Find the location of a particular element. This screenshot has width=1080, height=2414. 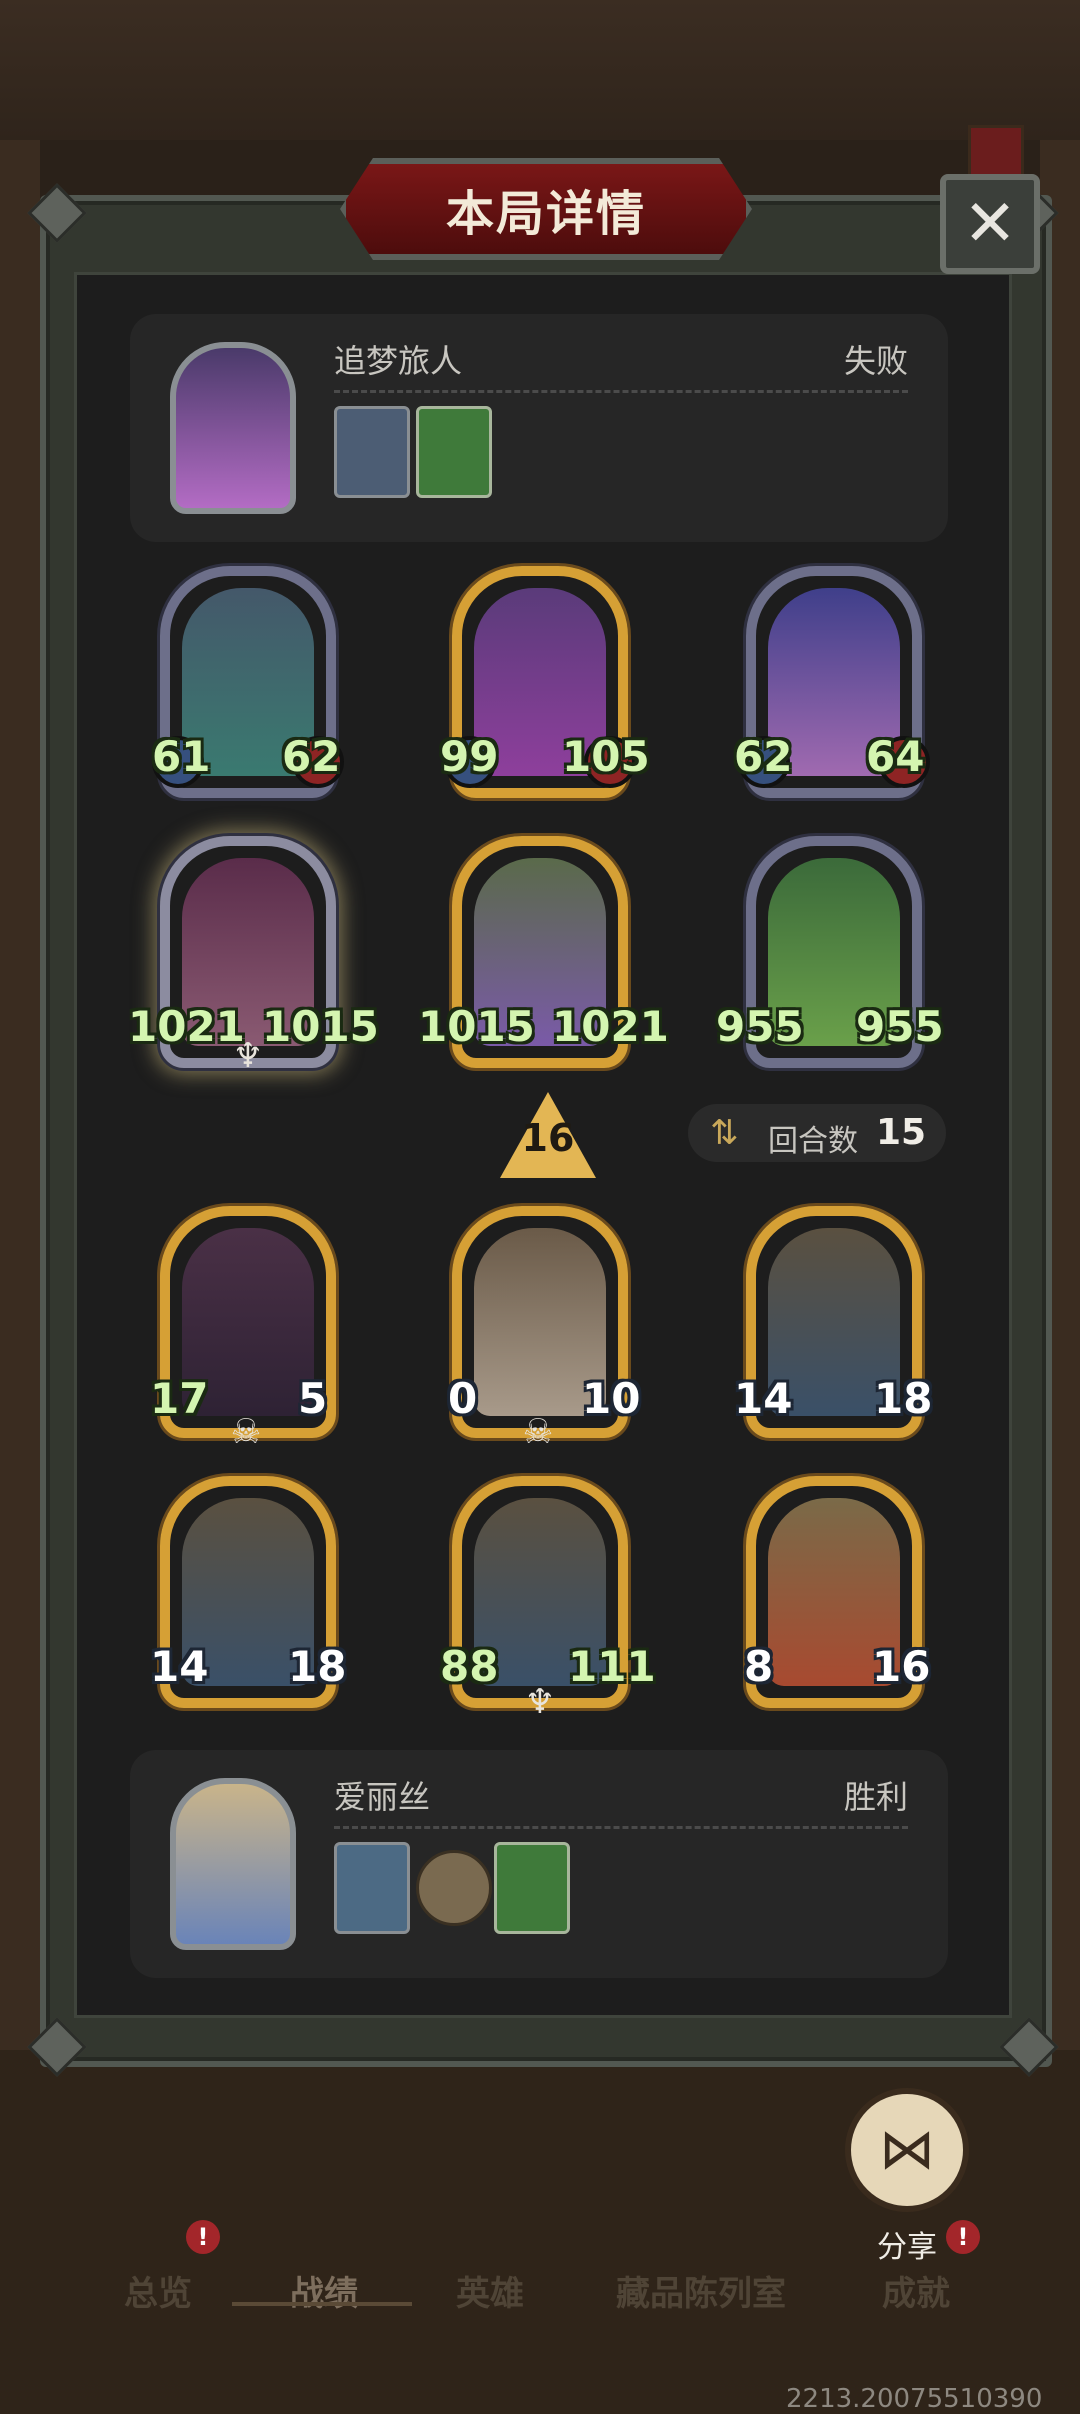

background-top is located at coordinates (540, 70).